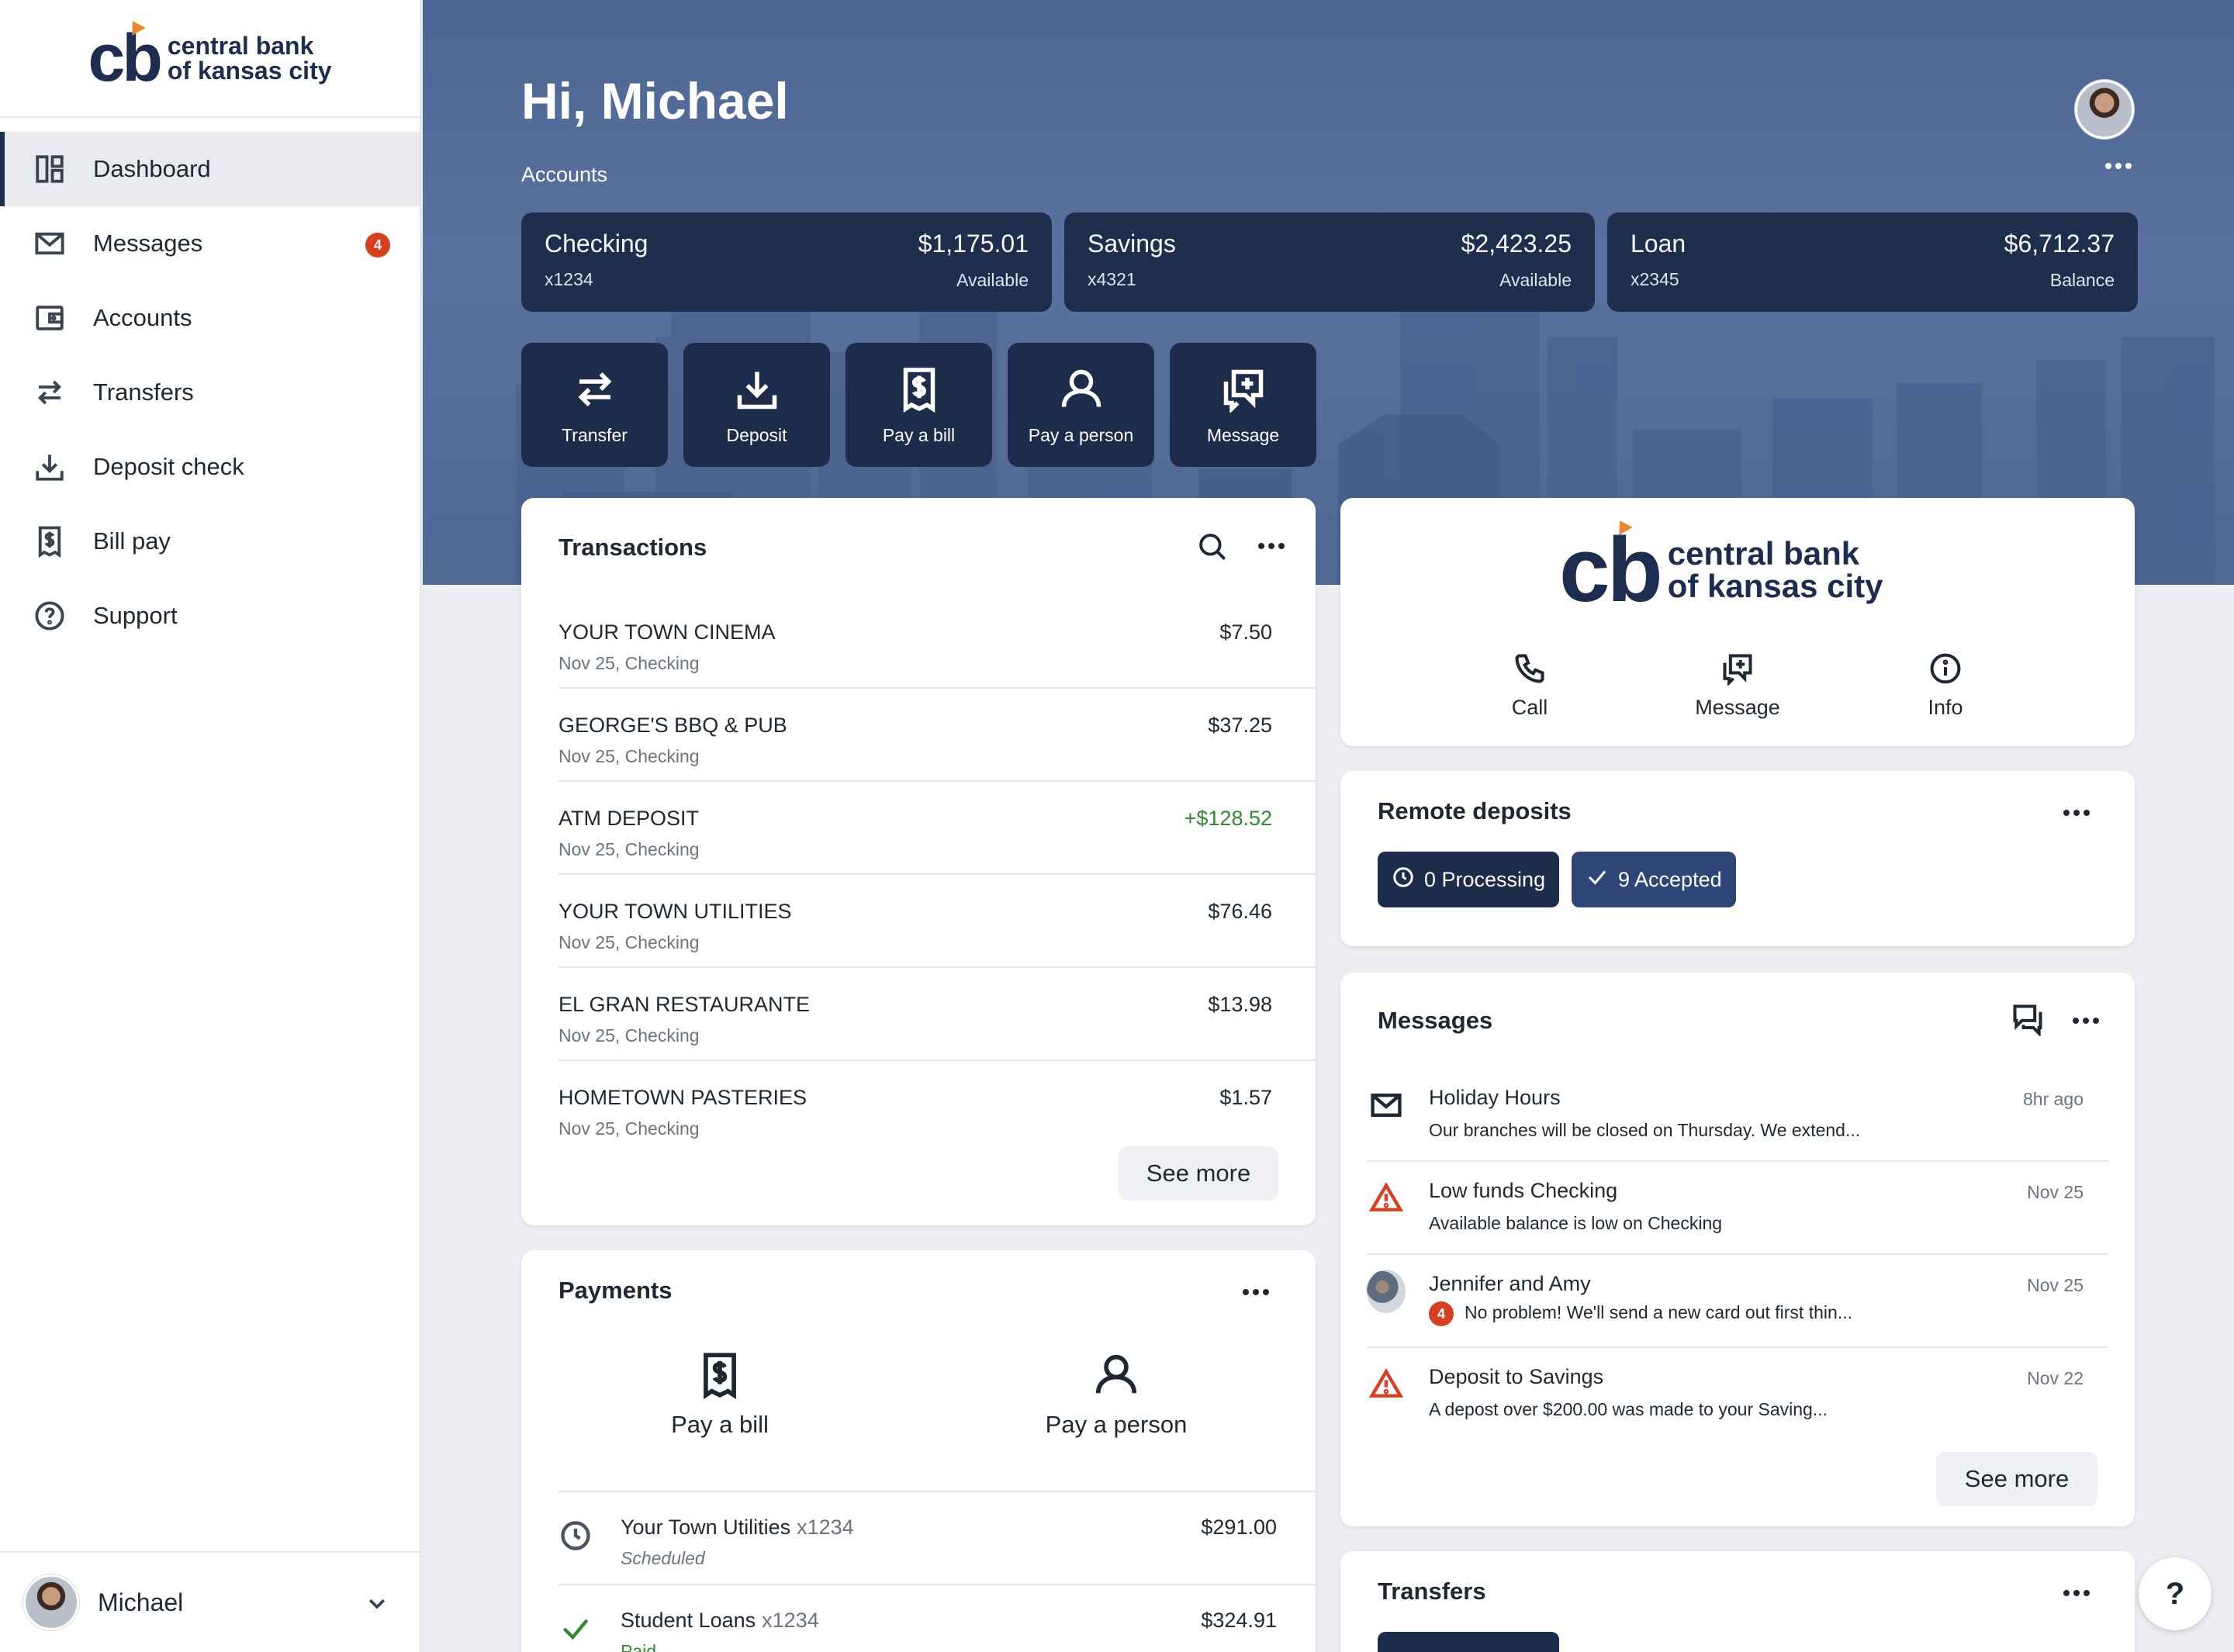 This screenshot has width=2234, height=1652. Describe the element at coordinates (1116, 1395) in the screenshot. I see `pay-person-option: Pay a person` at that location.